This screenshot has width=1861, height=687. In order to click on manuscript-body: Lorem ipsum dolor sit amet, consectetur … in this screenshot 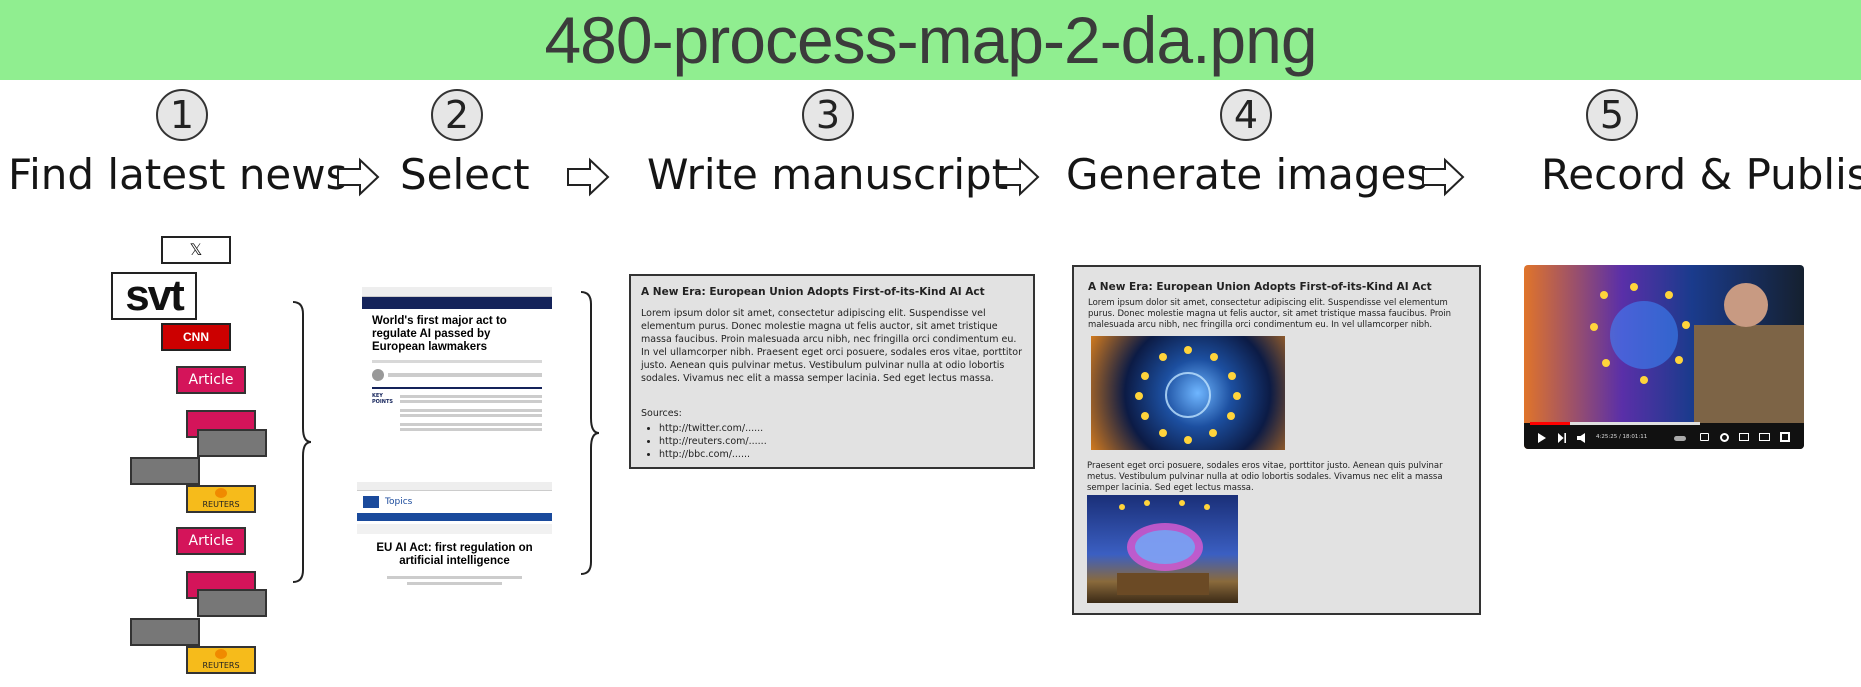, I will do `click(831, 346)`.